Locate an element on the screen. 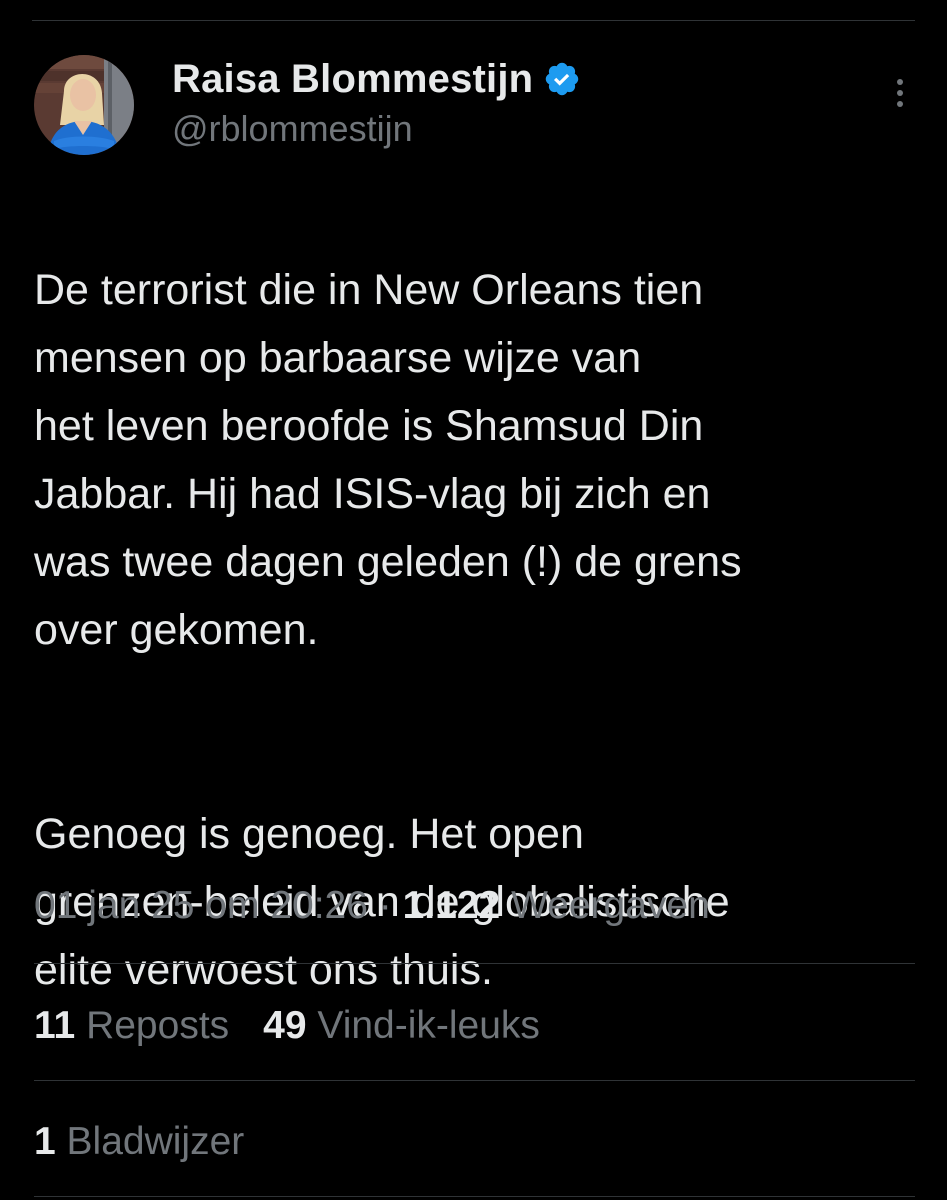 The image size is (947, 1200). author-info: Raisa Blommestijn @rblommestijn is located at coordinates (376, 103).